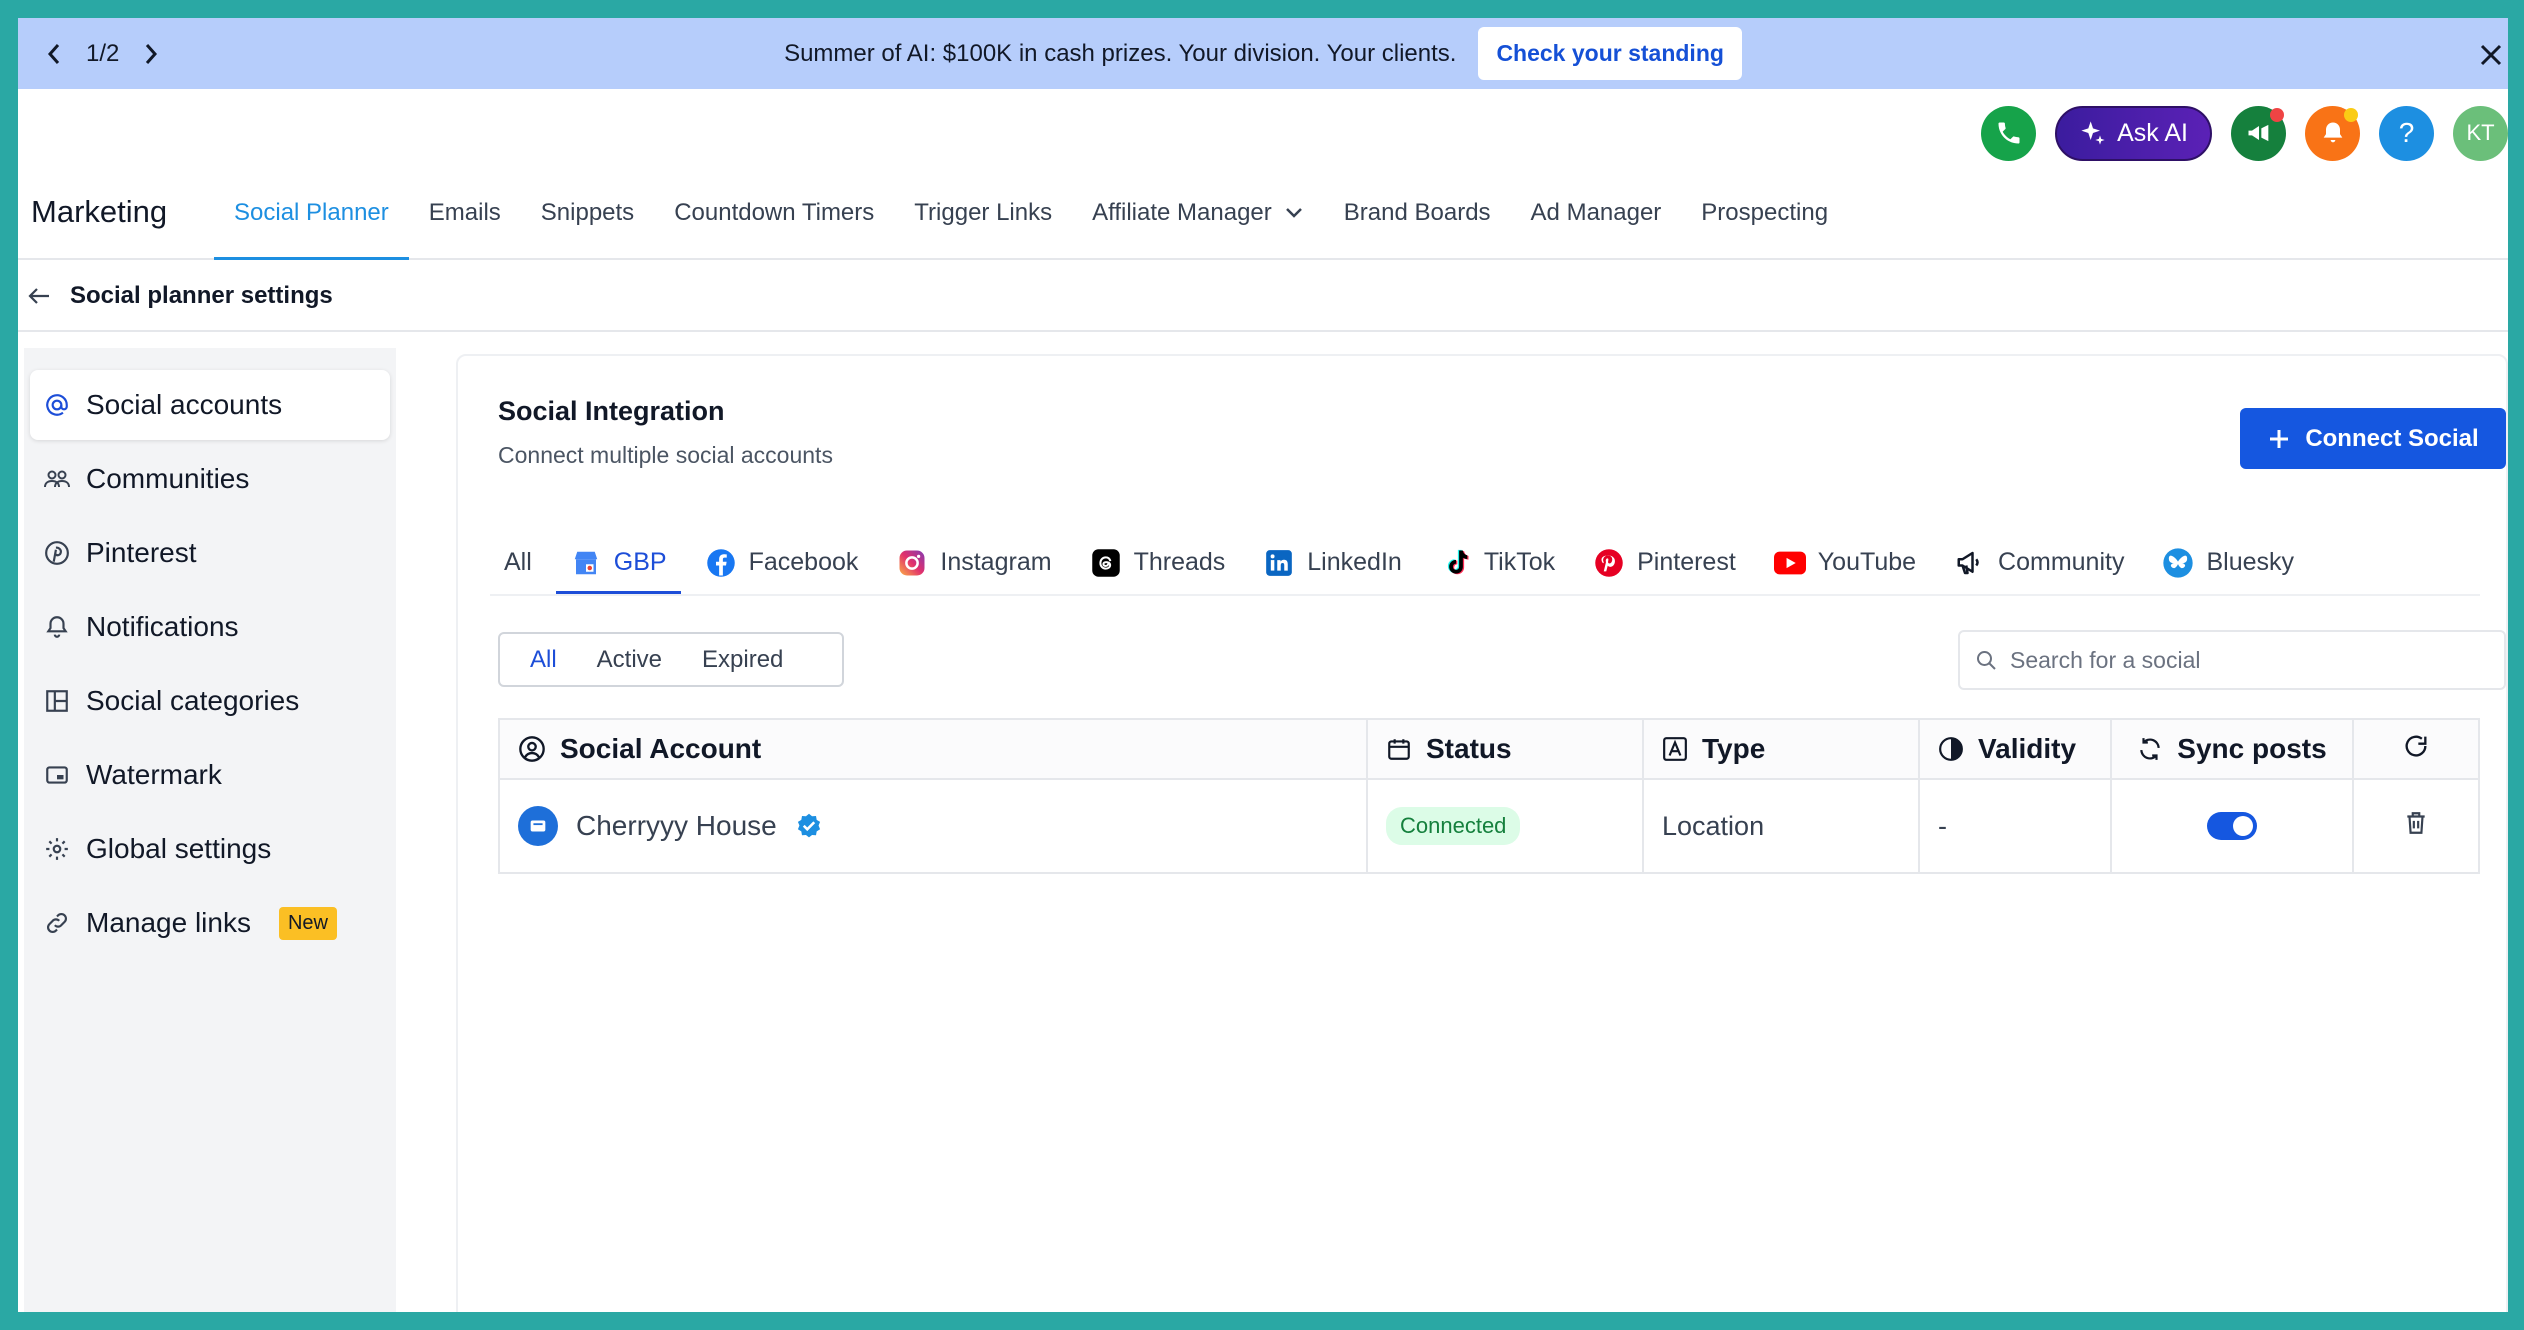 This screenshot has height=1330, width=2524. I want to click on megaphone-icon, so click(2258, 133).